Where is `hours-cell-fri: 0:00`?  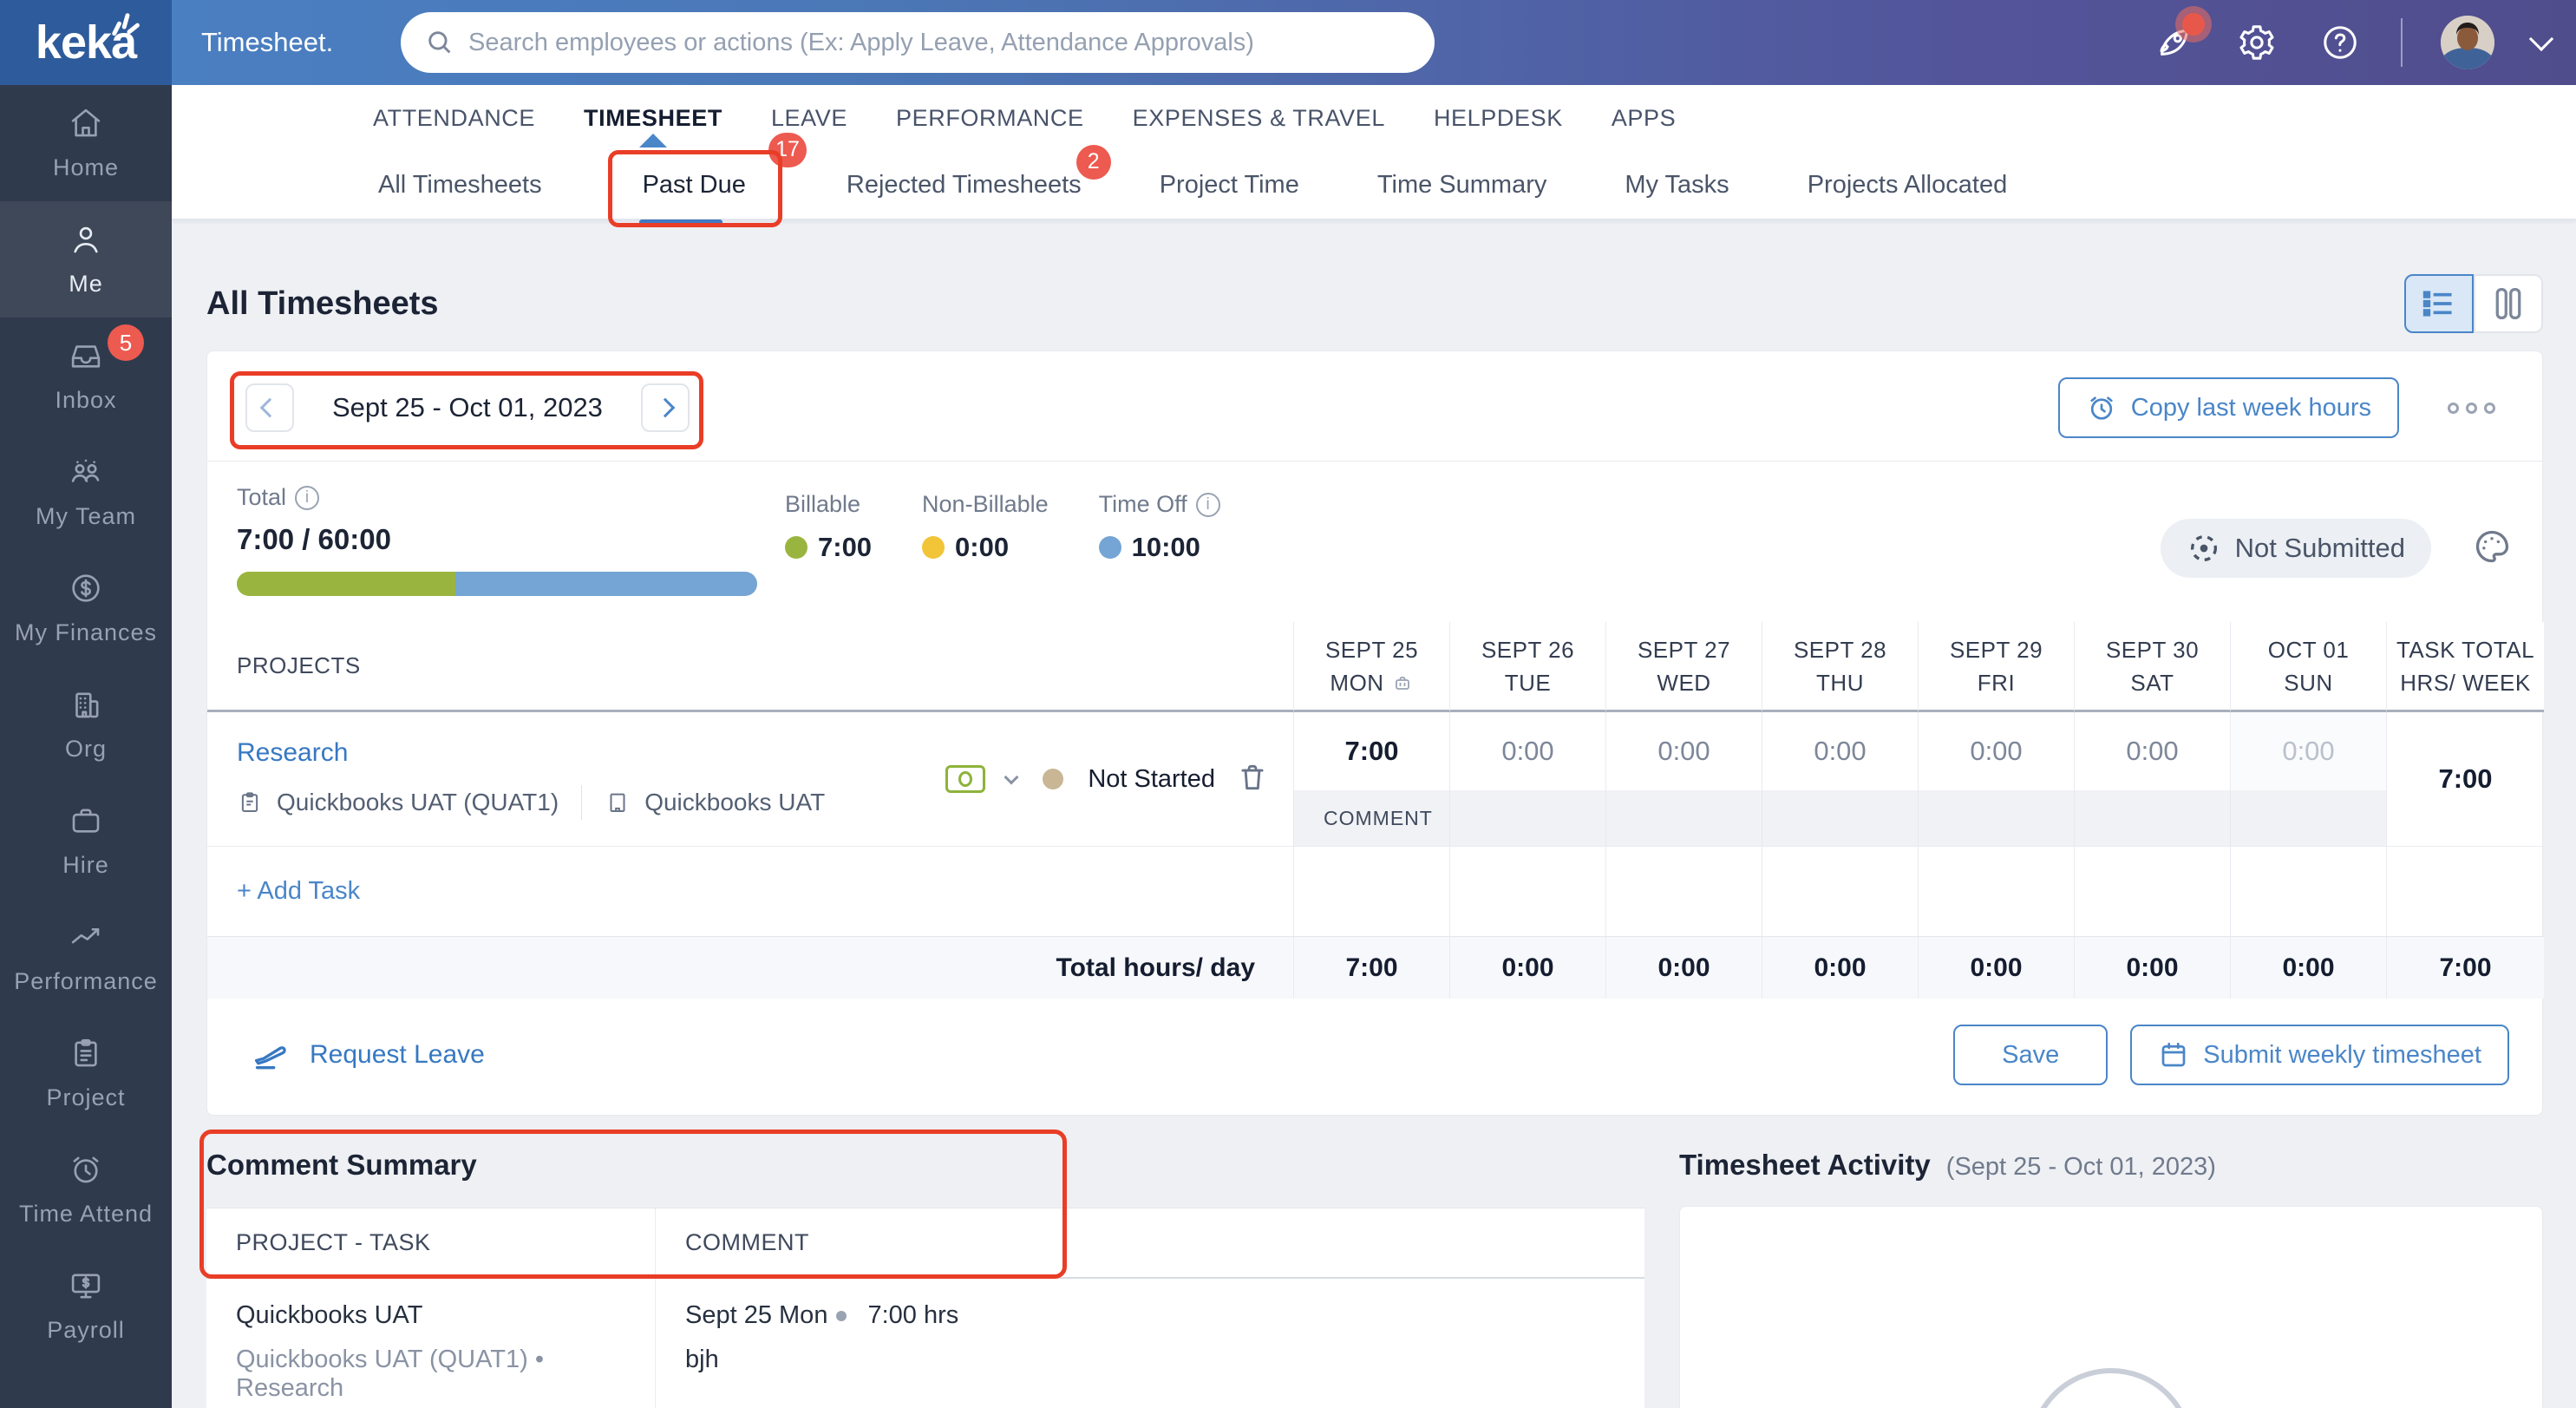 hours-cell-fri: 0:00 is located at coordinates (1996, 751).